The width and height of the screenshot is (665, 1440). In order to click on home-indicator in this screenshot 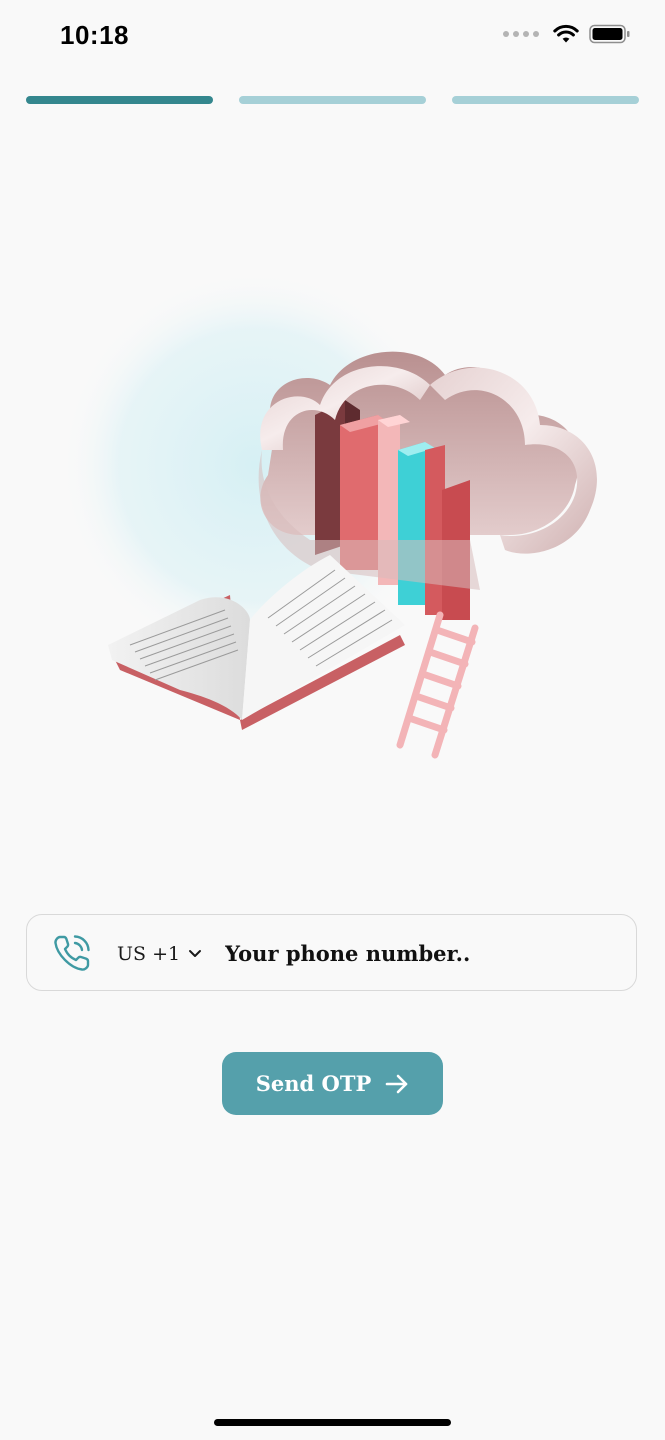, I will do `click(332, 1422)`.